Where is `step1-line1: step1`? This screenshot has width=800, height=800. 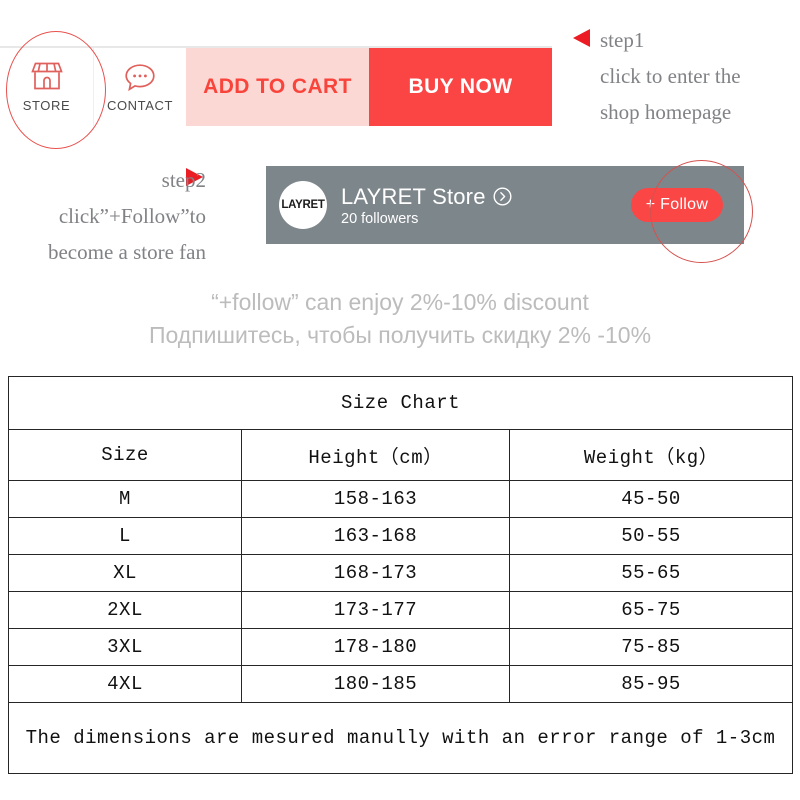 step1-line1: step1 is located at coordinates (622, 40).